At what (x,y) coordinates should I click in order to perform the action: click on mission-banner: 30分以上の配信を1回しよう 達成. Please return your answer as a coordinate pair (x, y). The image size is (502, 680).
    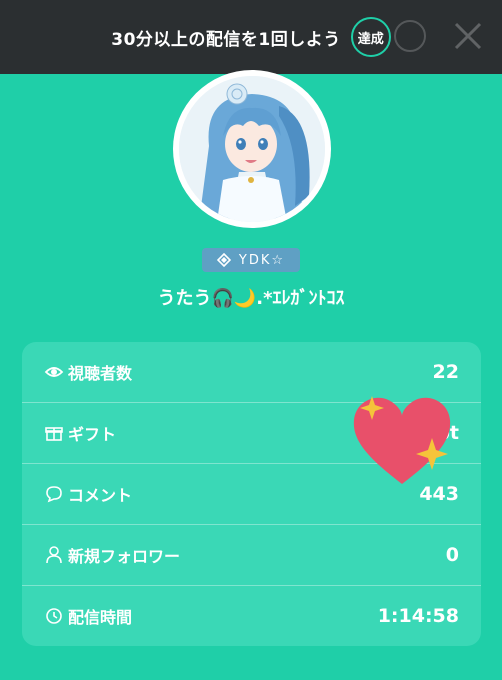
    Looking at the image, I should click on (251, 37).